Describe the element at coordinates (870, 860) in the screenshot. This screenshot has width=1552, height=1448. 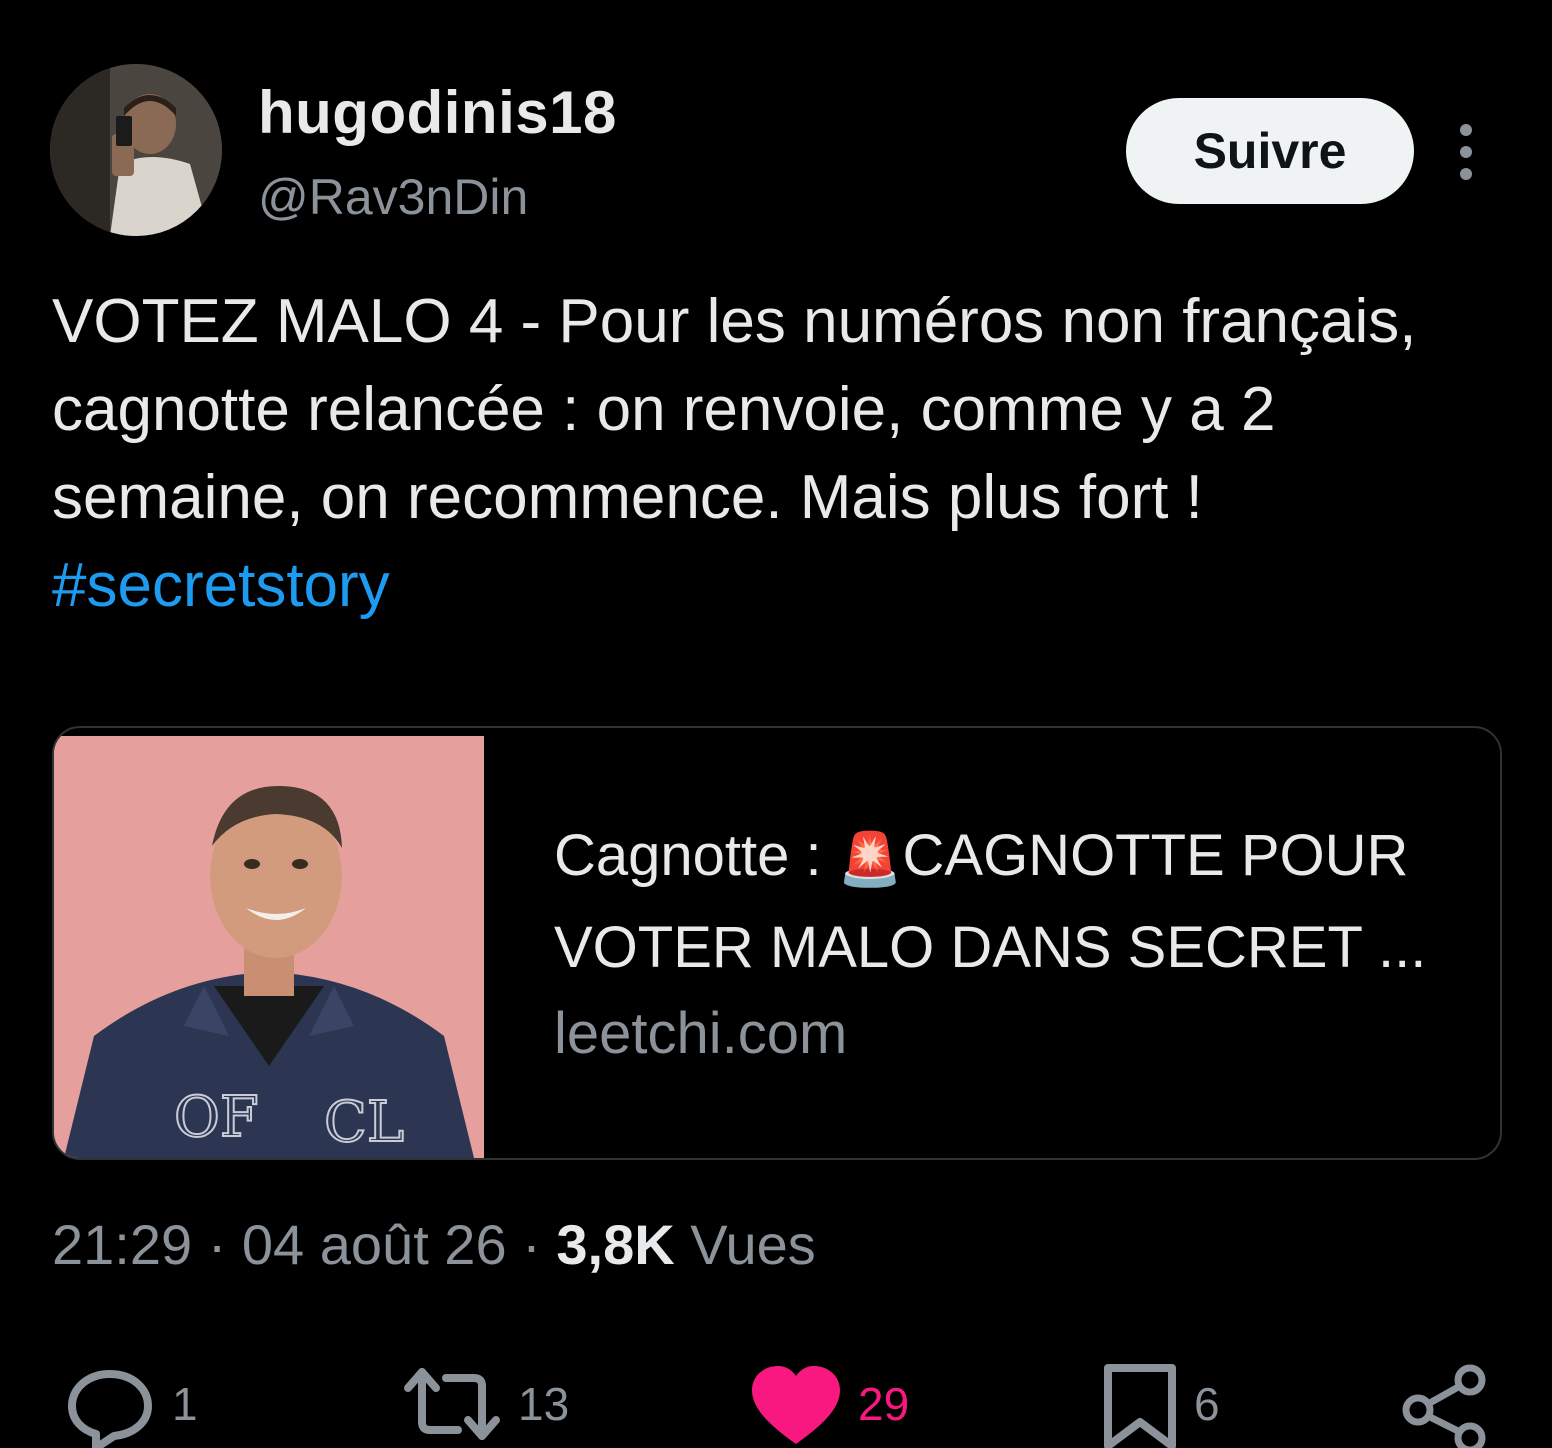
I see `siren-emoji: 🚨` at that location.